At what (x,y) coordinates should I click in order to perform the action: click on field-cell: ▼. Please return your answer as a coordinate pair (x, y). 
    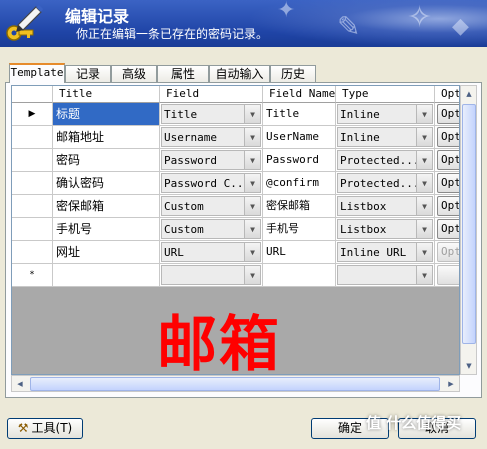
    Looking at the image, I should click on (211, 275).